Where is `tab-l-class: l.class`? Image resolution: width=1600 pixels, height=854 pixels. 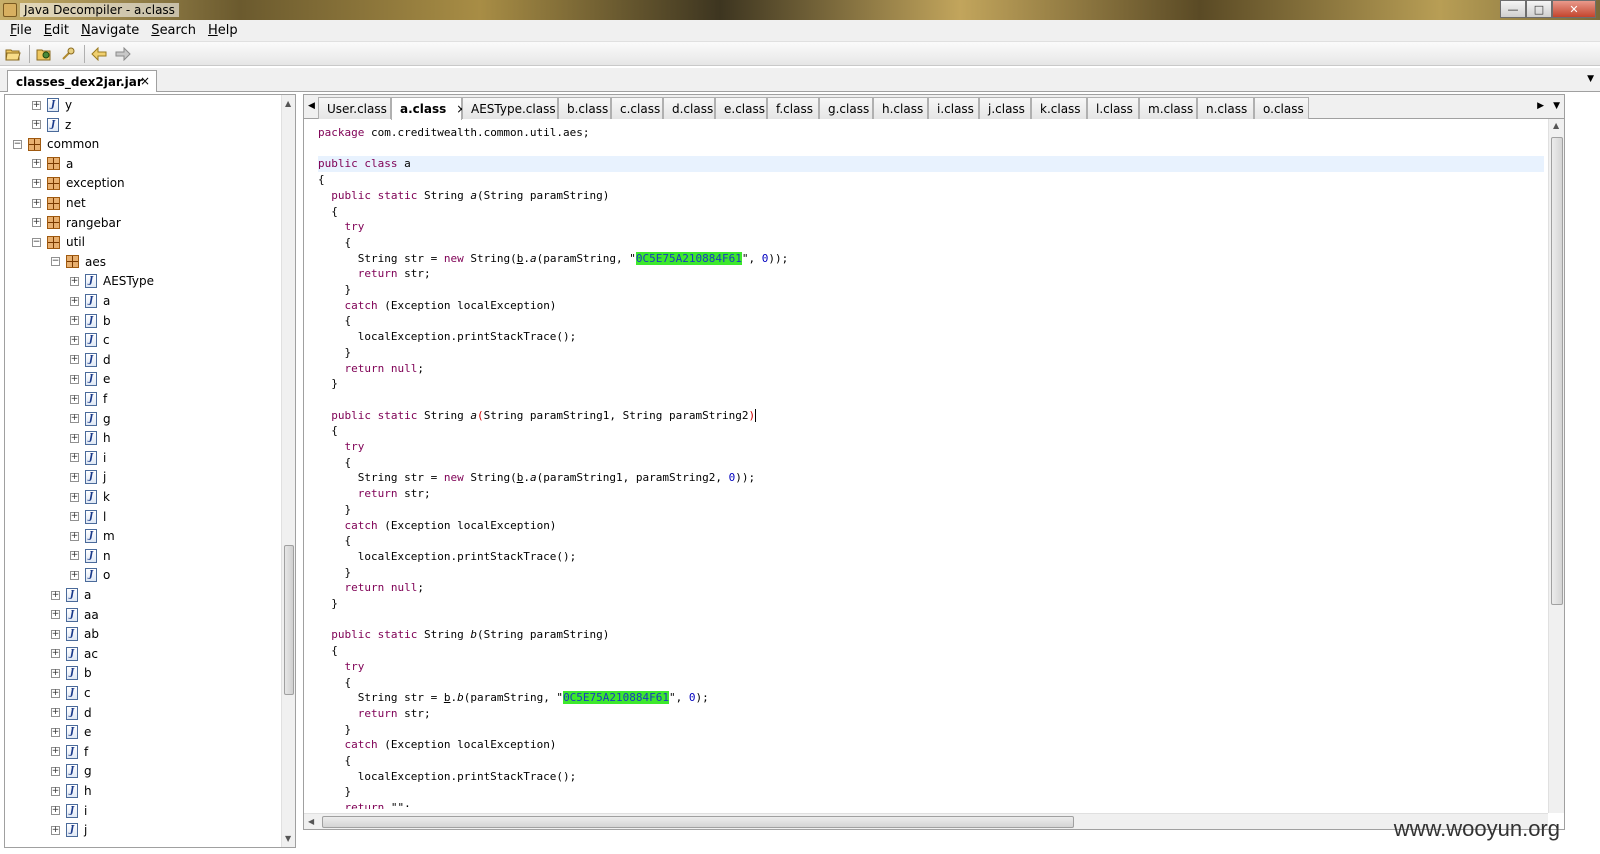
tab-l-class: l.class is located at coordinates (1113, 108).